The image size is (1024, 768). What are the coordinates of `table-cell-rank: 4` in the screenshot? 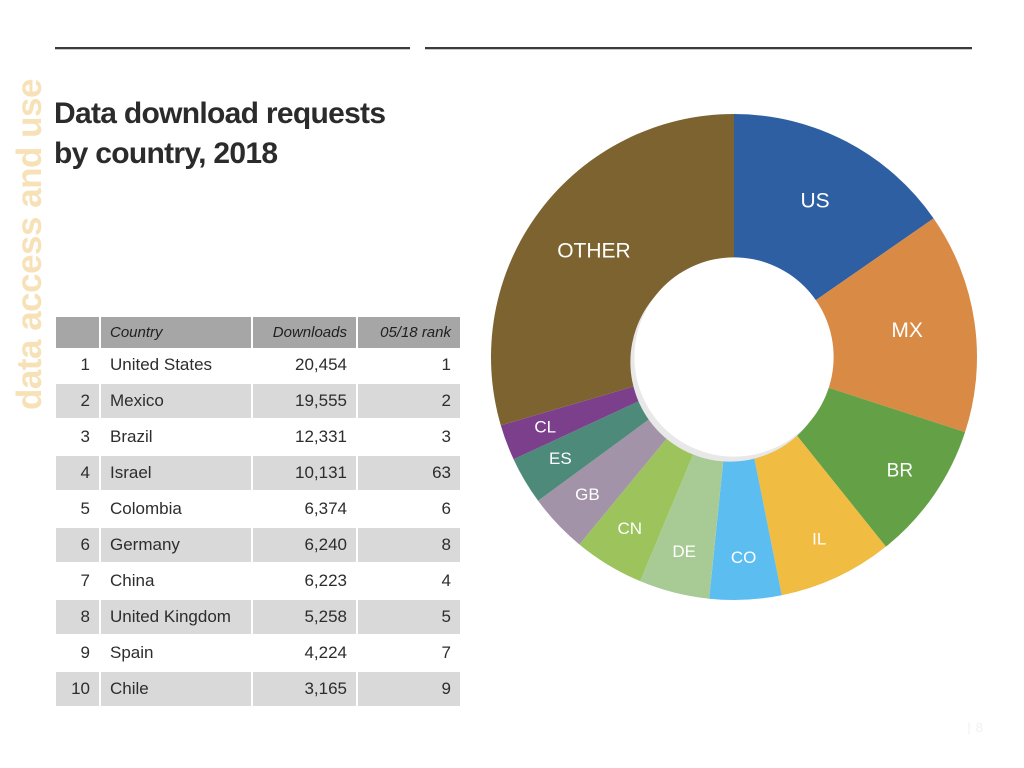 It's located at (78, 473).